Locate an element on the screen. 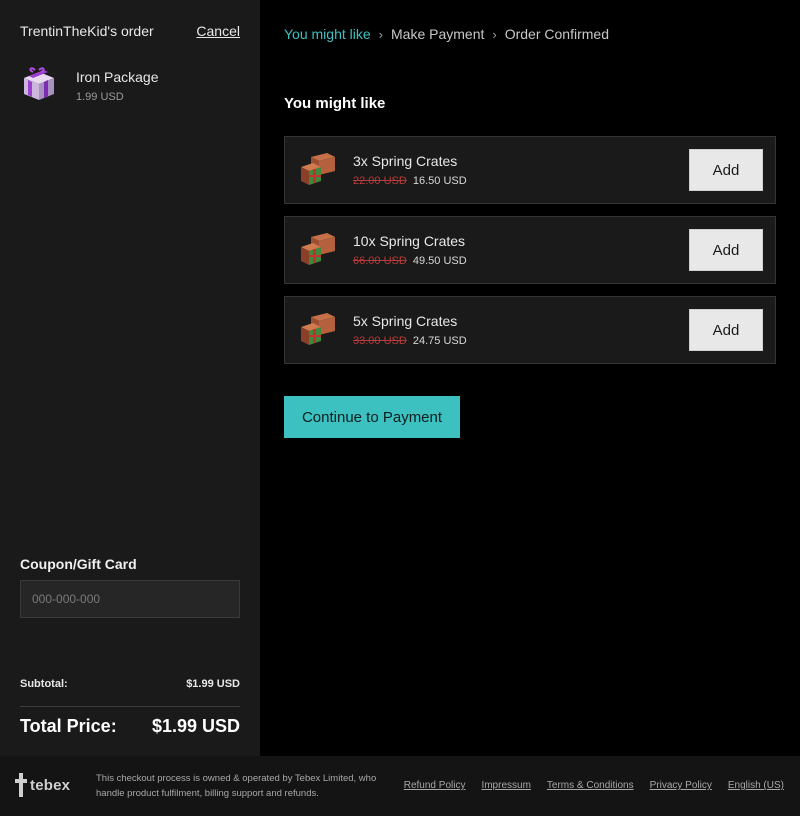 The width and height of the screenshot is (800, 816). section-title: You might like is located at coordinates (335, 103).